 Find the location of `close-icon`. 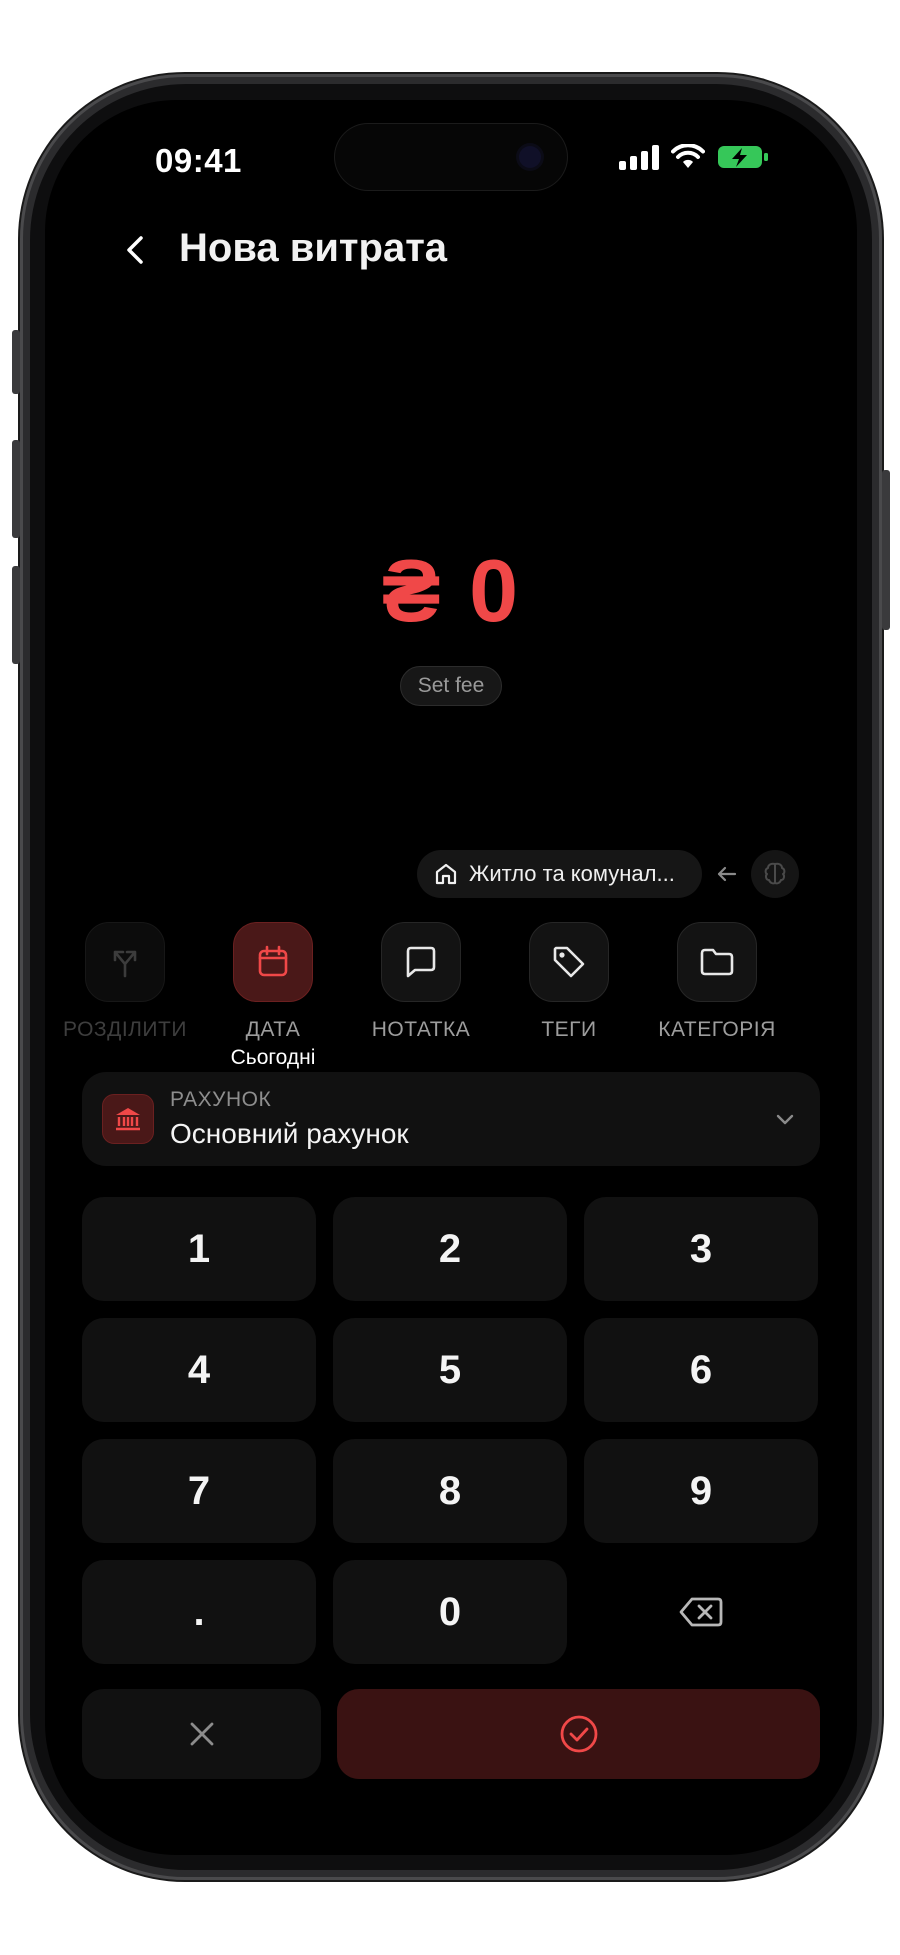

close-icon is located at coordinates (201, 1734).